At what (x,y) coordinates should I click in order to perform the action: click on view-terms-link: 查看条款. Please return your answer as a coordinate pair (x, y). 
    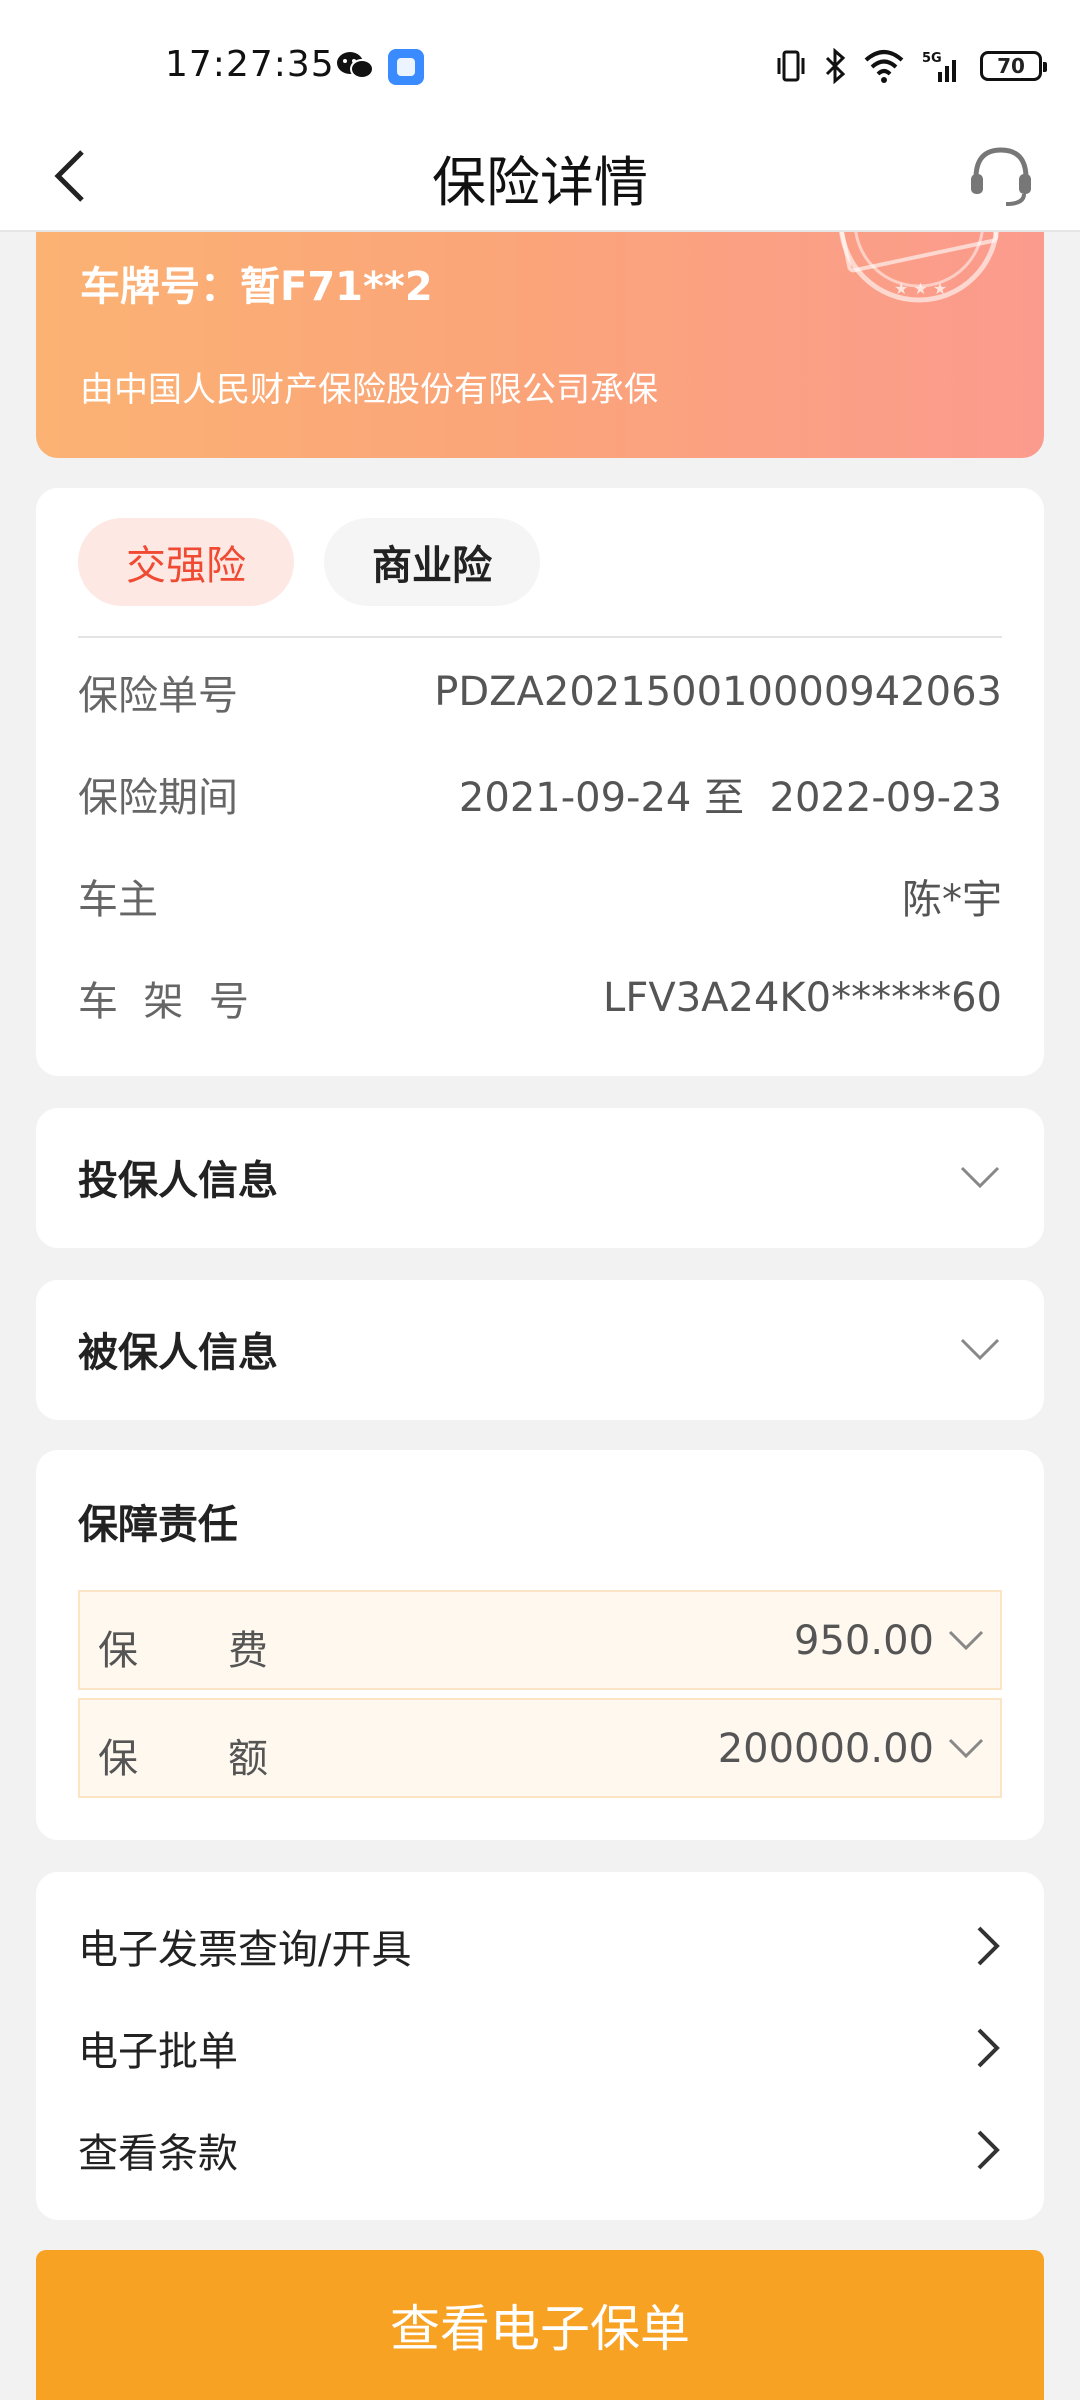
    Looking at the image, I should click on (540, 2150).